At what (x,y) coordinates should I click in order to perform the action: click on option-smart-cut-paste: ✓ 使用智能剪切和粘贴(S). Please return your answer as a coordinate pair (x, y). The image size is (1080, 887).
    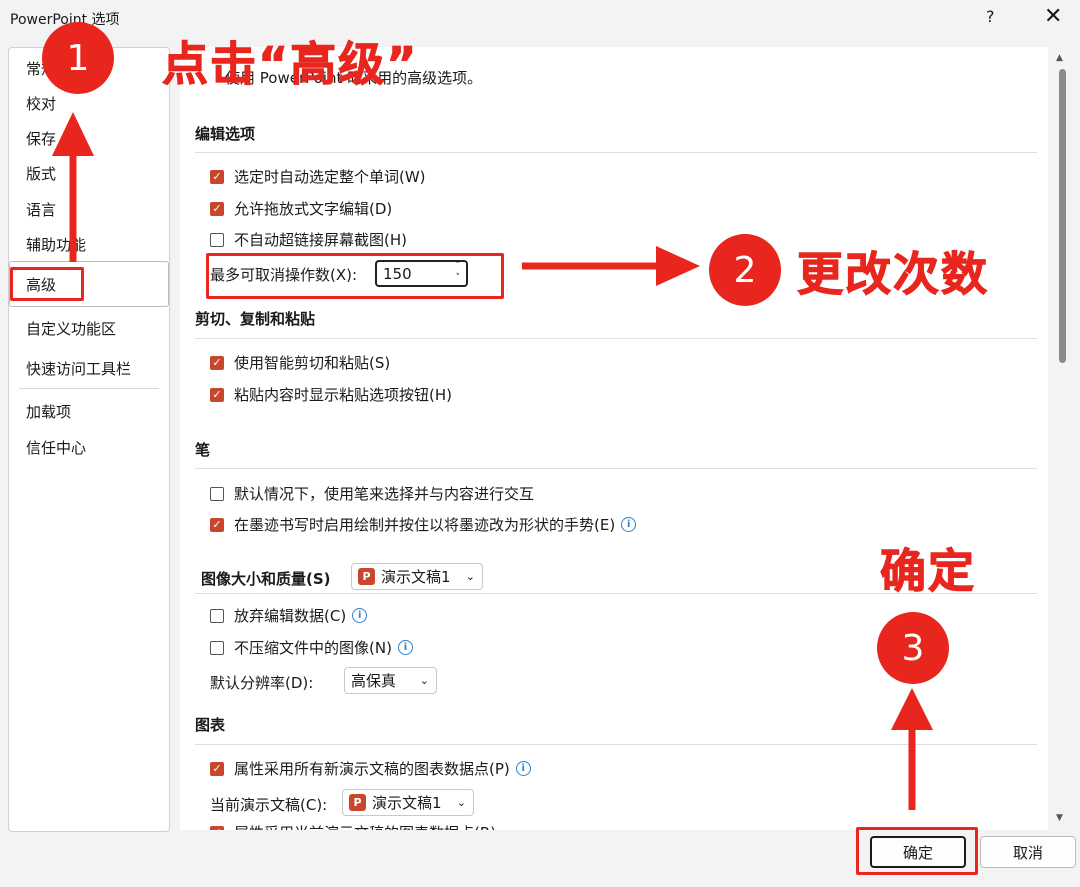
    Looking at the image, I should click on (300, 362).